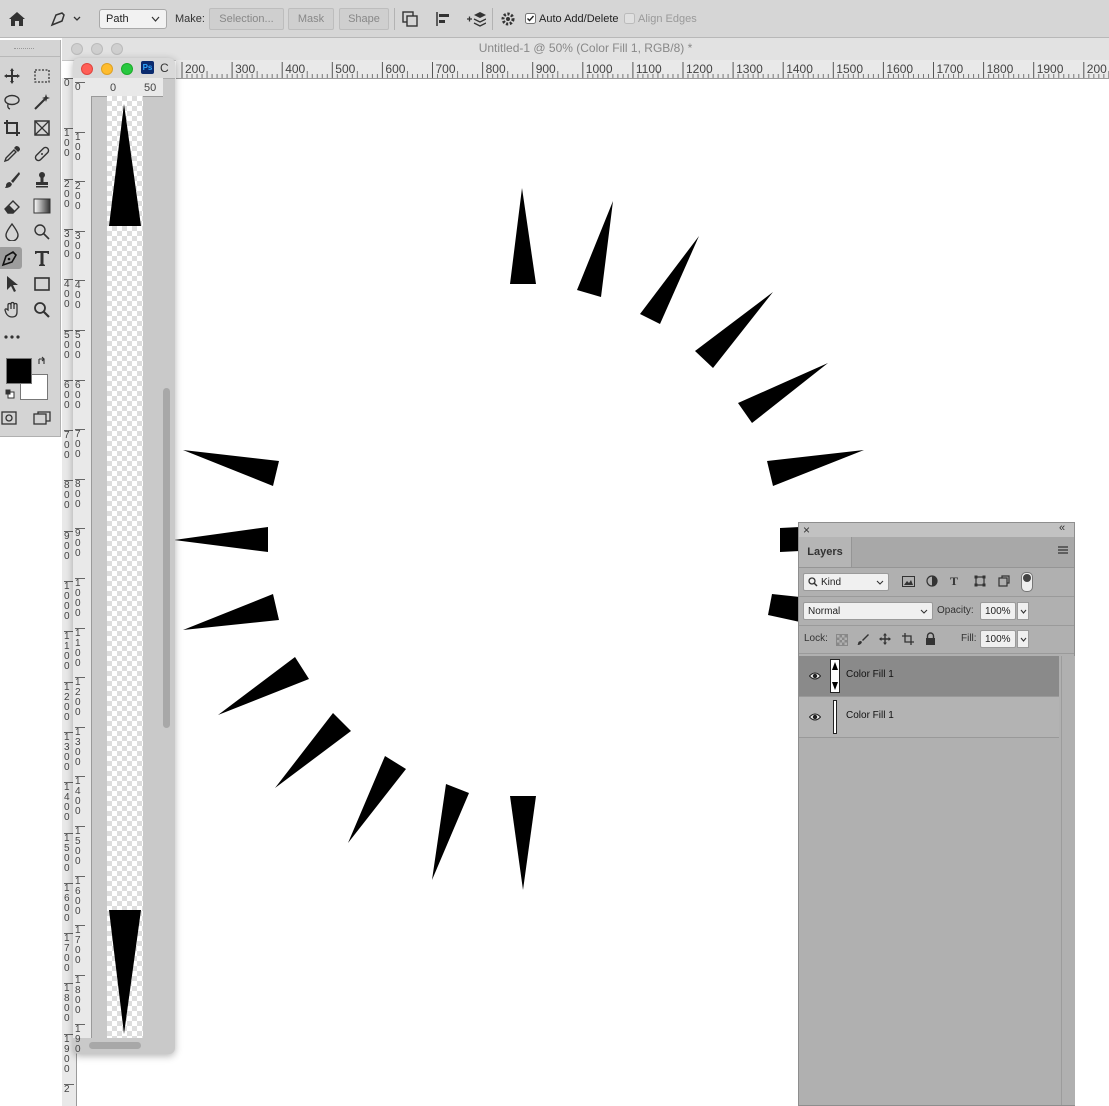 The image size is (1109, 1106). Describe the element at coordinates (10, 418) in the screenshot. I see `quick-mask-icon` at that location.